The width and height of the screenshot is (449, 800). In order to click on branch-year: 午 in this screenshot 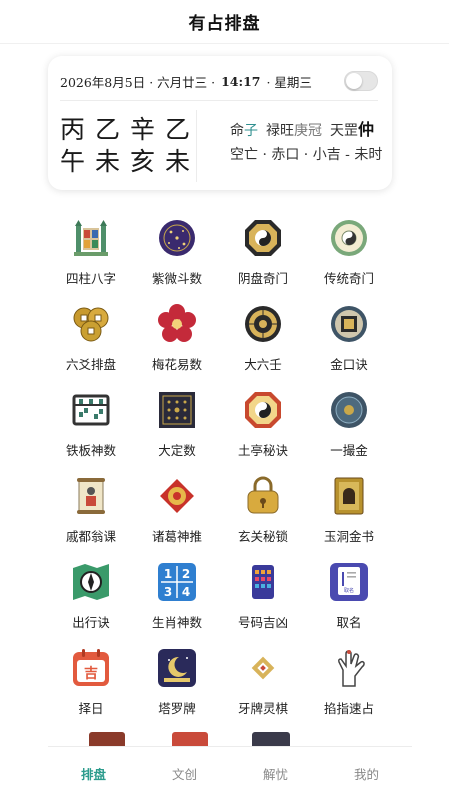, I will do `click(73, 161)`.